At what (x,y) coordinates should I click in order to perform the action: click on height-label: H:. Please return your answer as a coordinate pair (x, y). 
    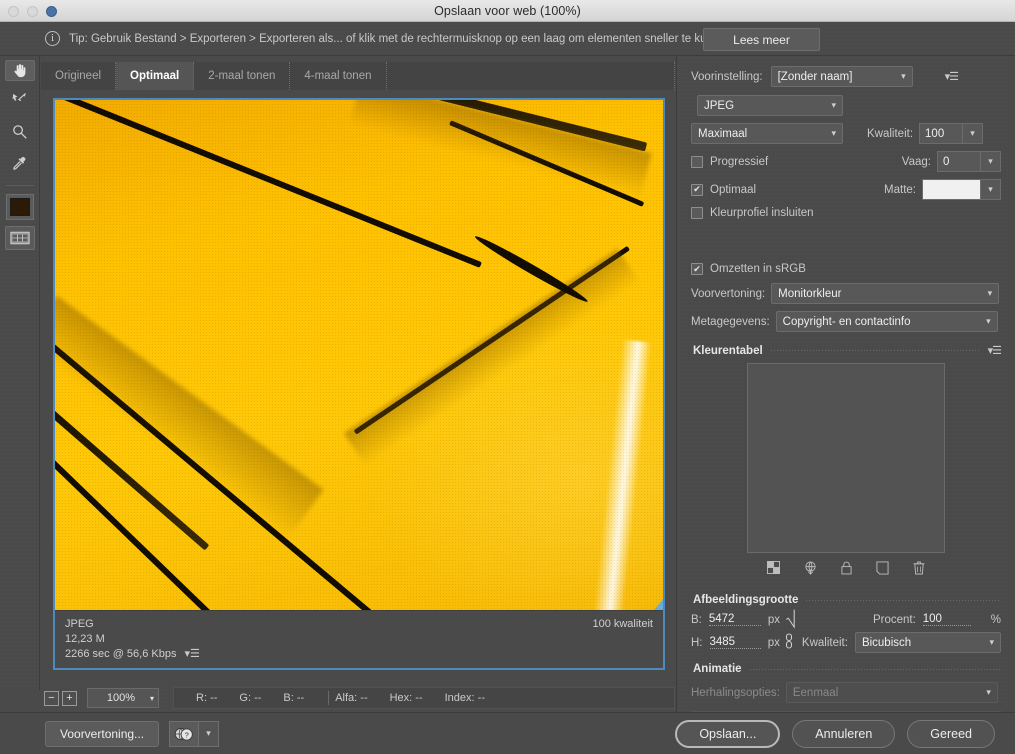
    Looking at the image, I should click on (697, 642).